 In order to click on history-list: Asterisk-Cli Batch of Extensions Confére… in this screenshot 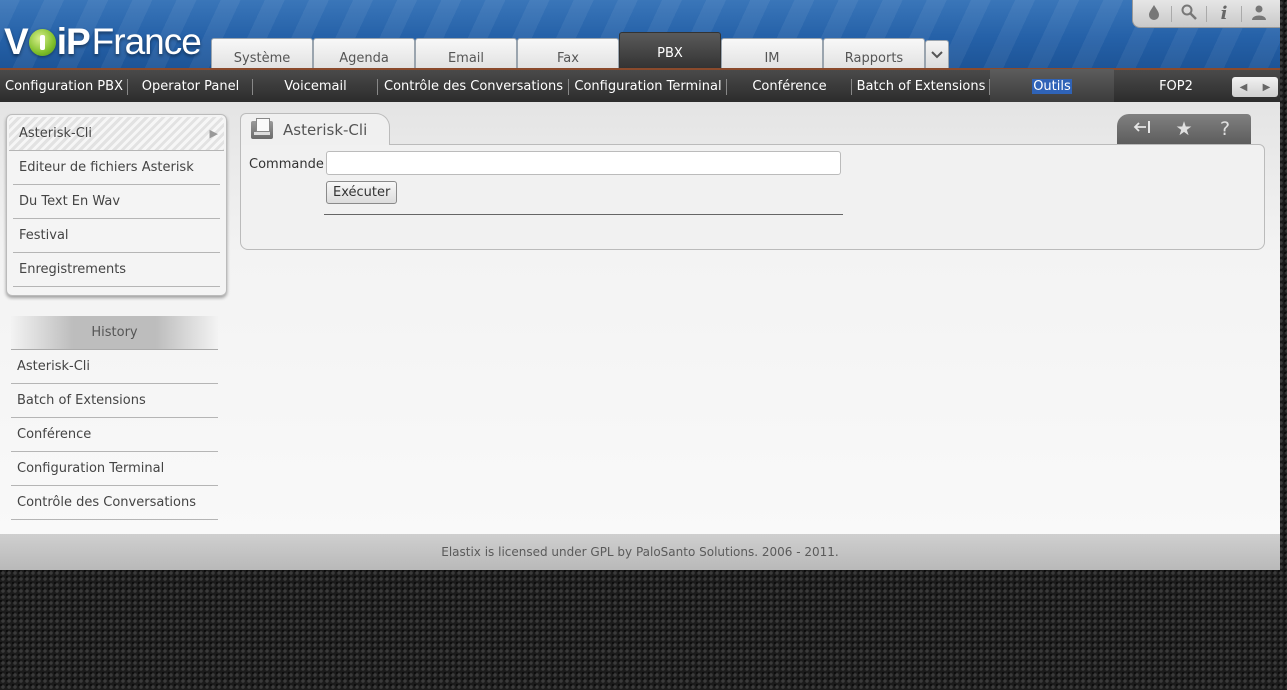, I will do `click(114, 435)`.